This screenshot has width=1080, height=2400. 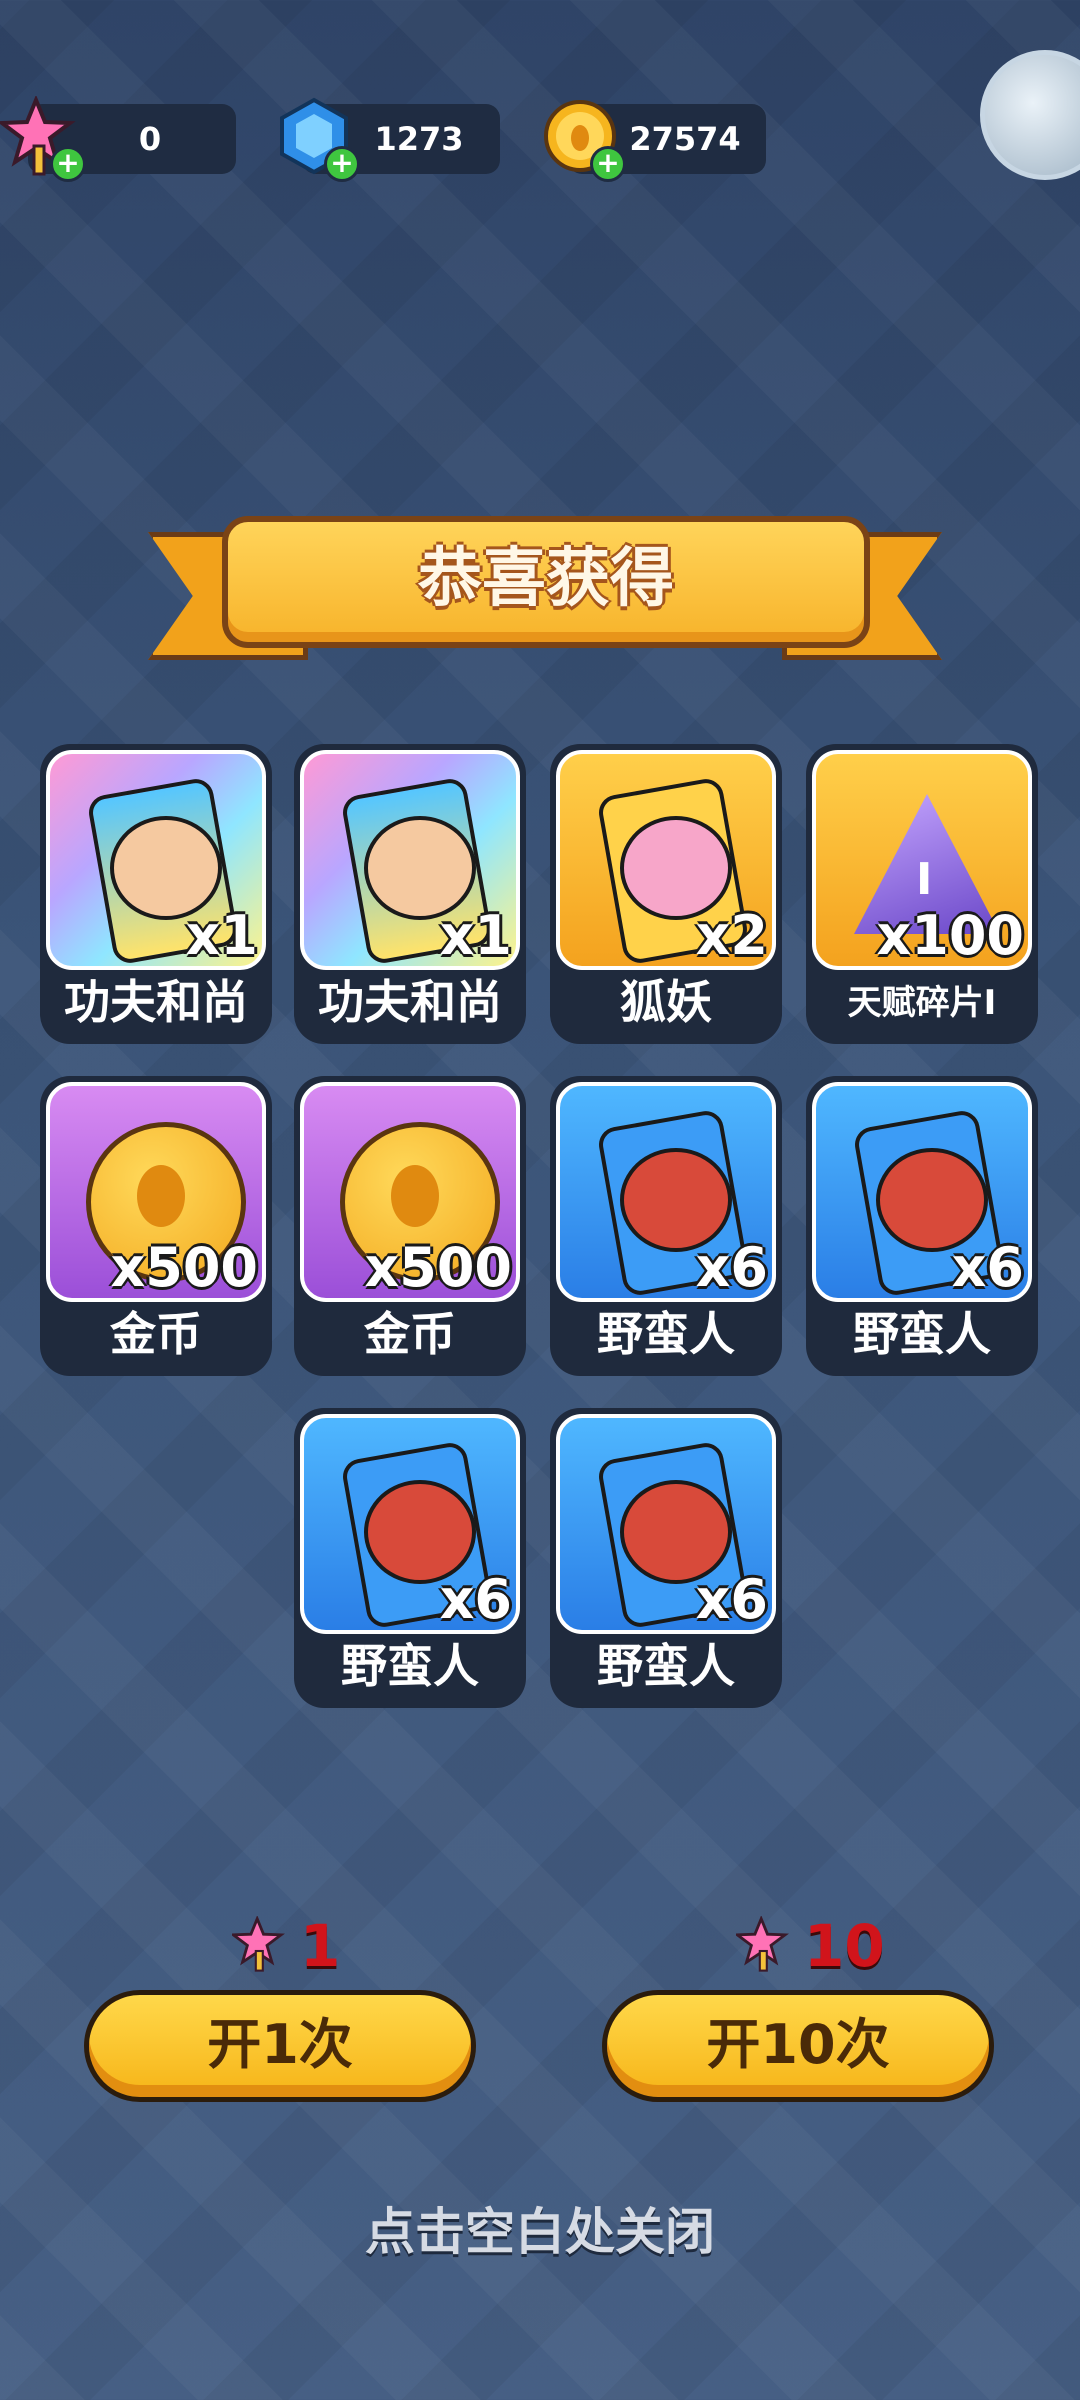 I want to click on blue-gem-icon: +, so click(x=317, y=139).